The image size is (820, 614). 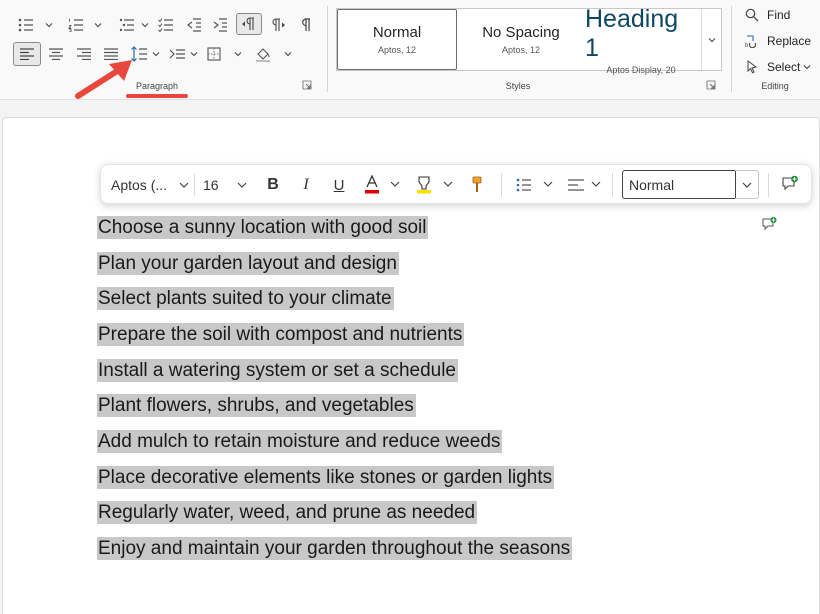 I want to click on style-font: Aptos Display, 20, so click(x=641, y=69).